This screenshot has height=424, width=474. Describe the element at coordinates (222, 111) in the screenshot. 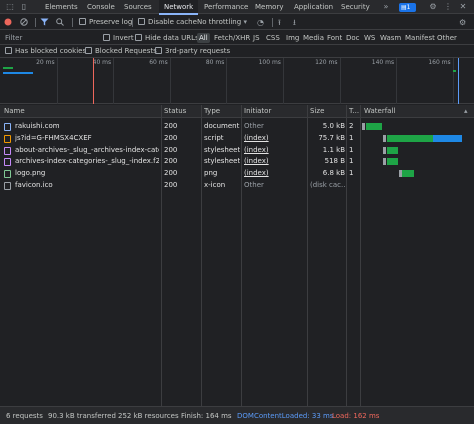

I see `column-header-type: Type` at that location.